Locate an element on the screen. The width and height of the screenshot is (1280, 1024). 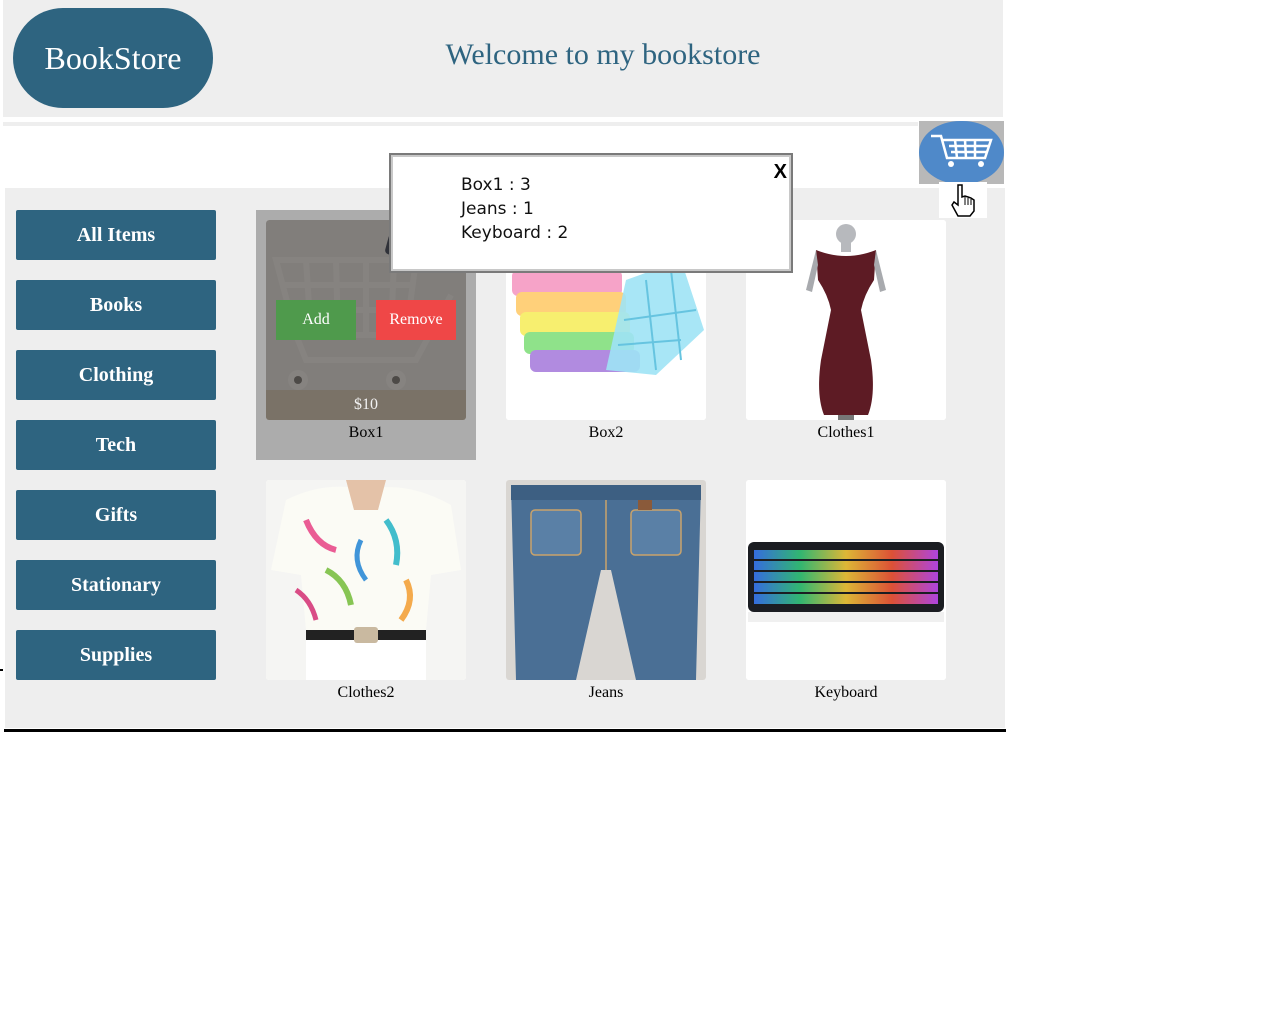
cart-item: Keyboard : 2 is located at coordinates (515, 233).